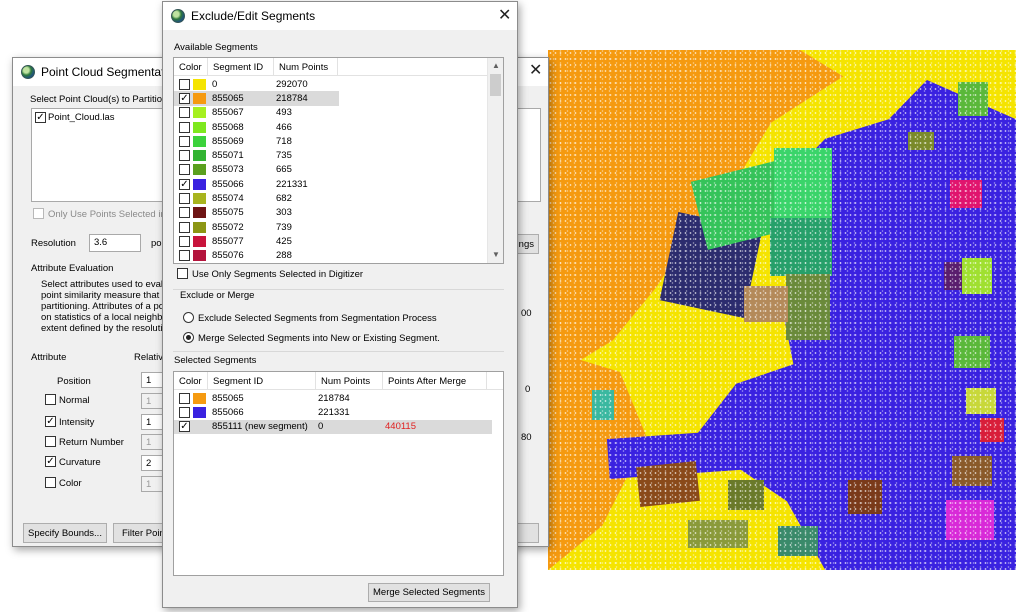  I want to click on attribute-normal-checkbox, so click(50, 399).